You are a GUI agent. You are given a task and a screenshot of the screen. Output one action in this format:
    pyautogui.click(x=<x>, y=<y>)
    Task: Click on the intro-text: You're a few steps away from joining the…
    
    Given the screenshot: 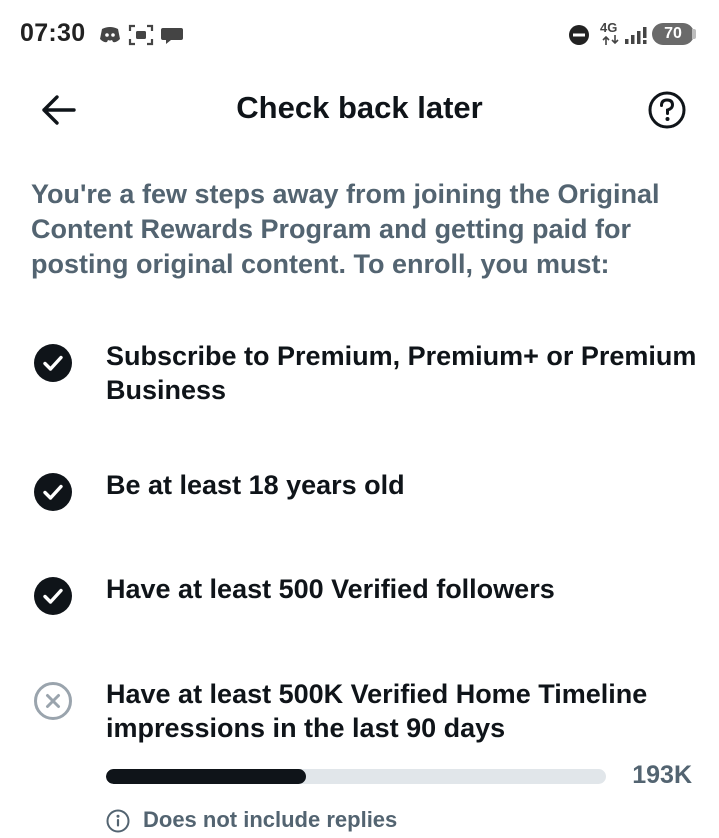 What is the action you would take?
    pyautogui.click(x=345, y=229)
    